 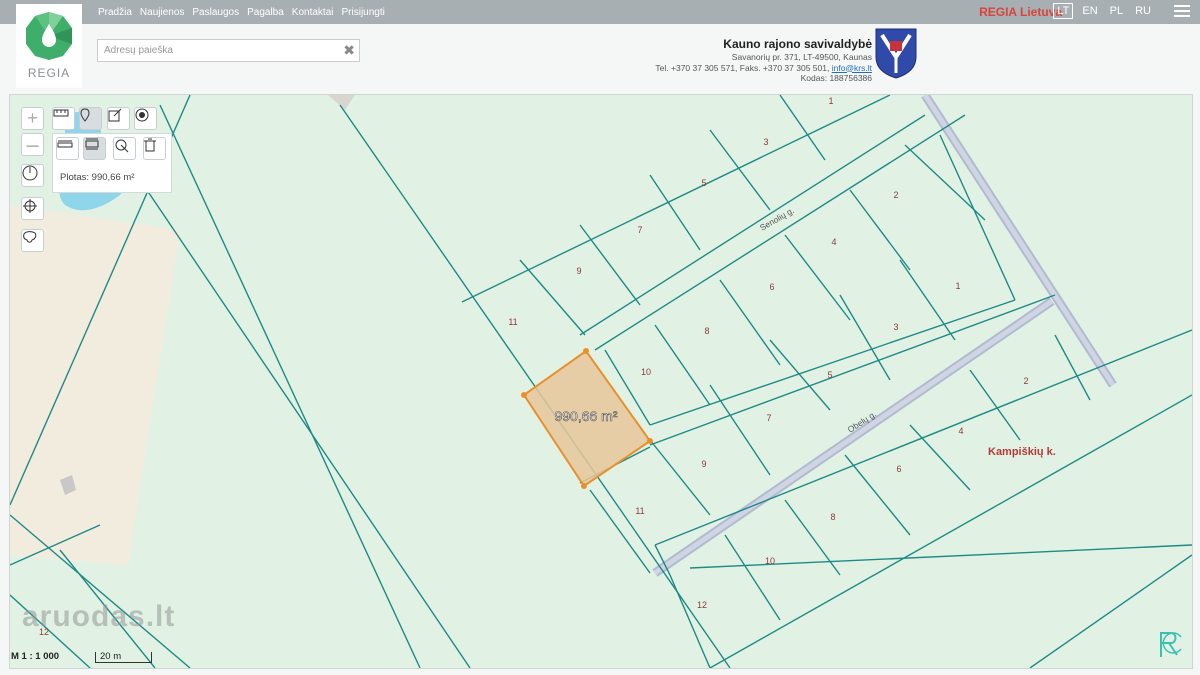 What do you see at coordinates (115, 12) in the screenshot?
I see `nav-pradzia: Pradžia` at bounding box center [115, 12].